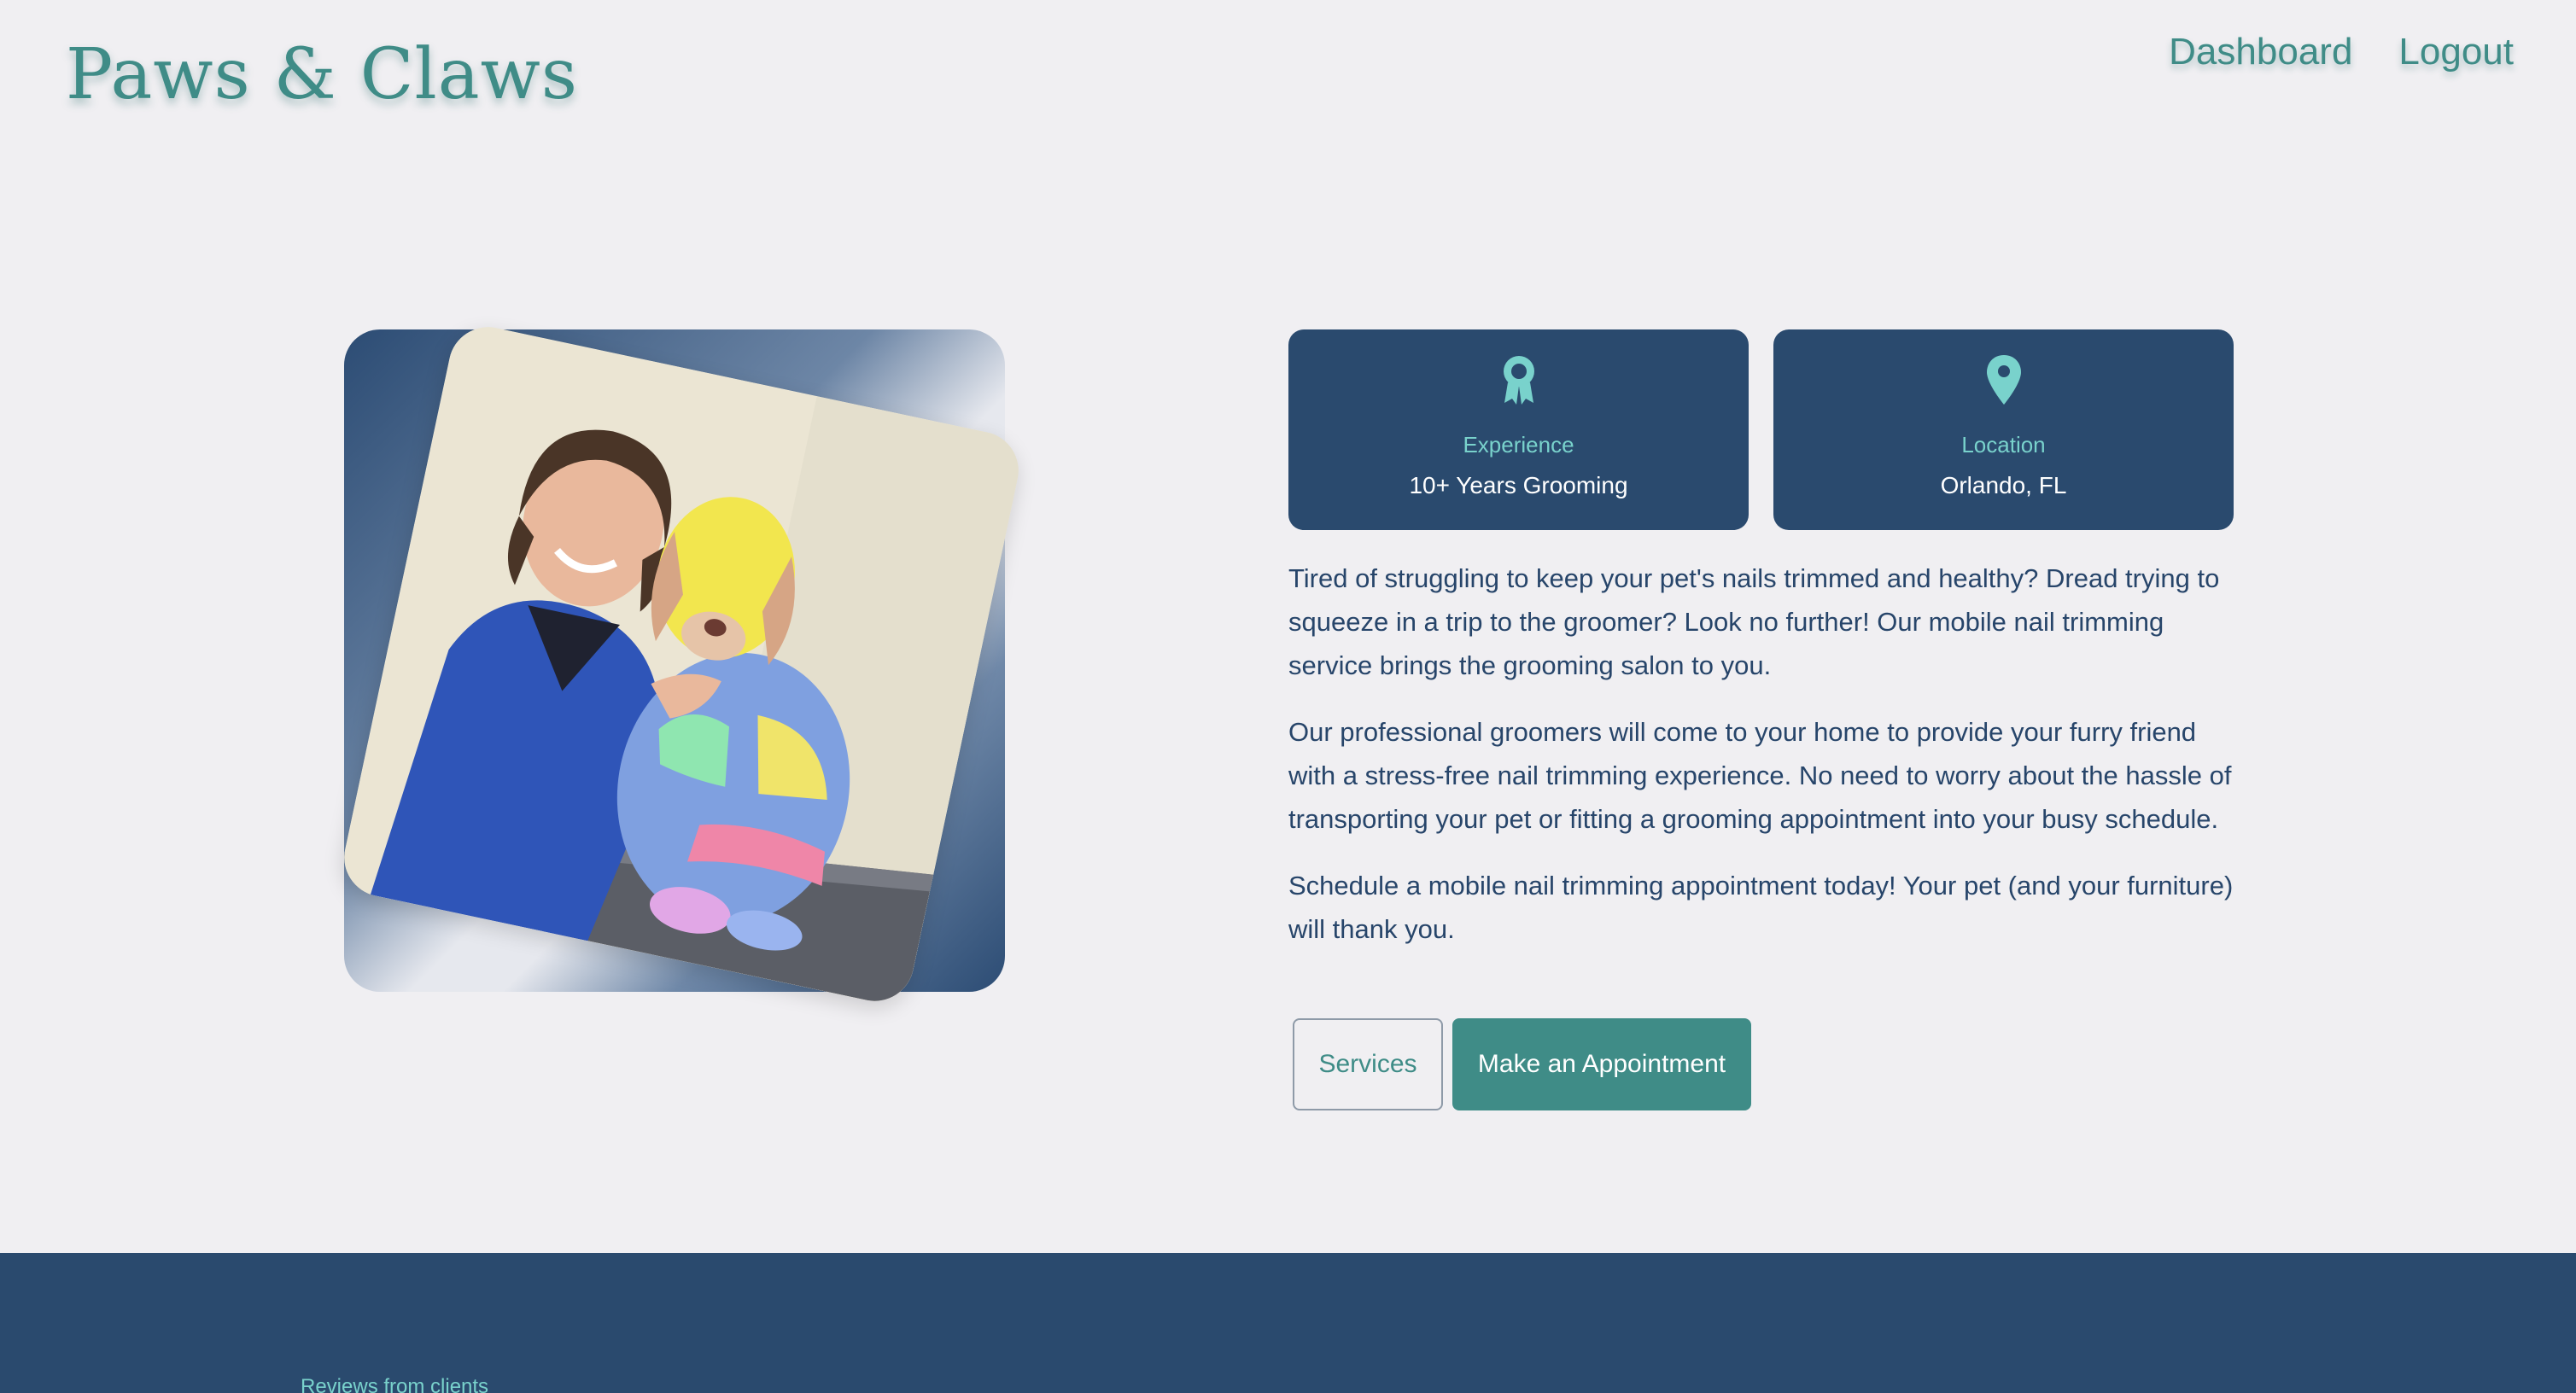 The image size is (2576, 1393). I want to click on groomer-with-rainbow-dog-photo, so click(681, 664).